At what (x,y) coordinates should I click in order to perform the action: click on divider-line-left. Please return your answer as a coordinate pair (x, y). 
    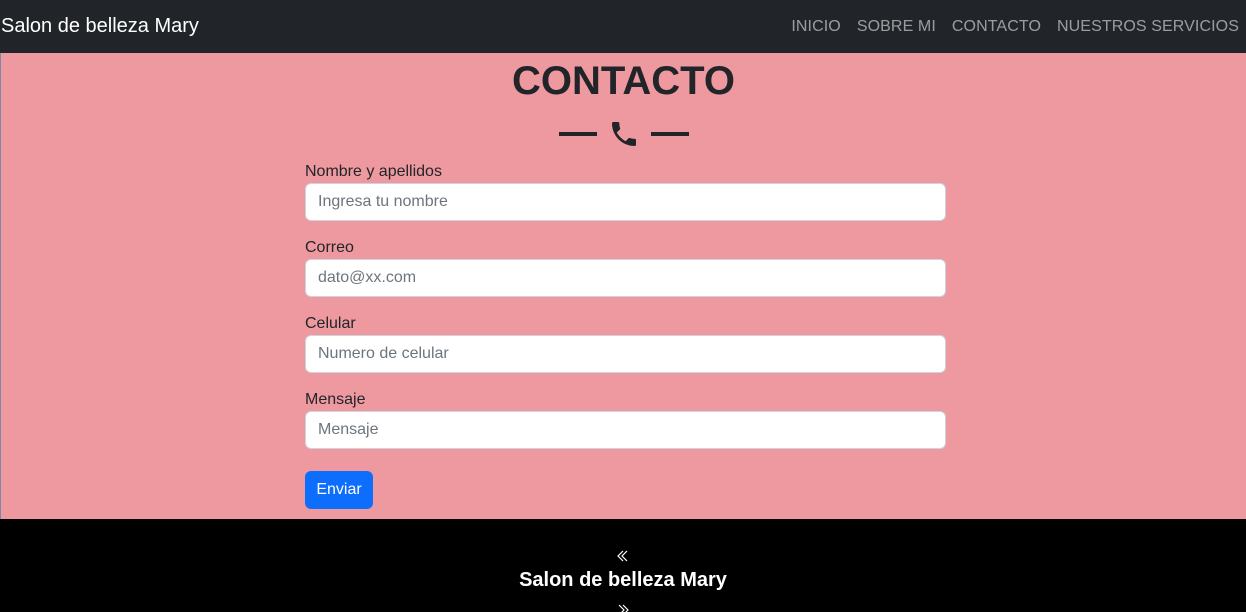
    Looking at the image, I should click on (577, 134).